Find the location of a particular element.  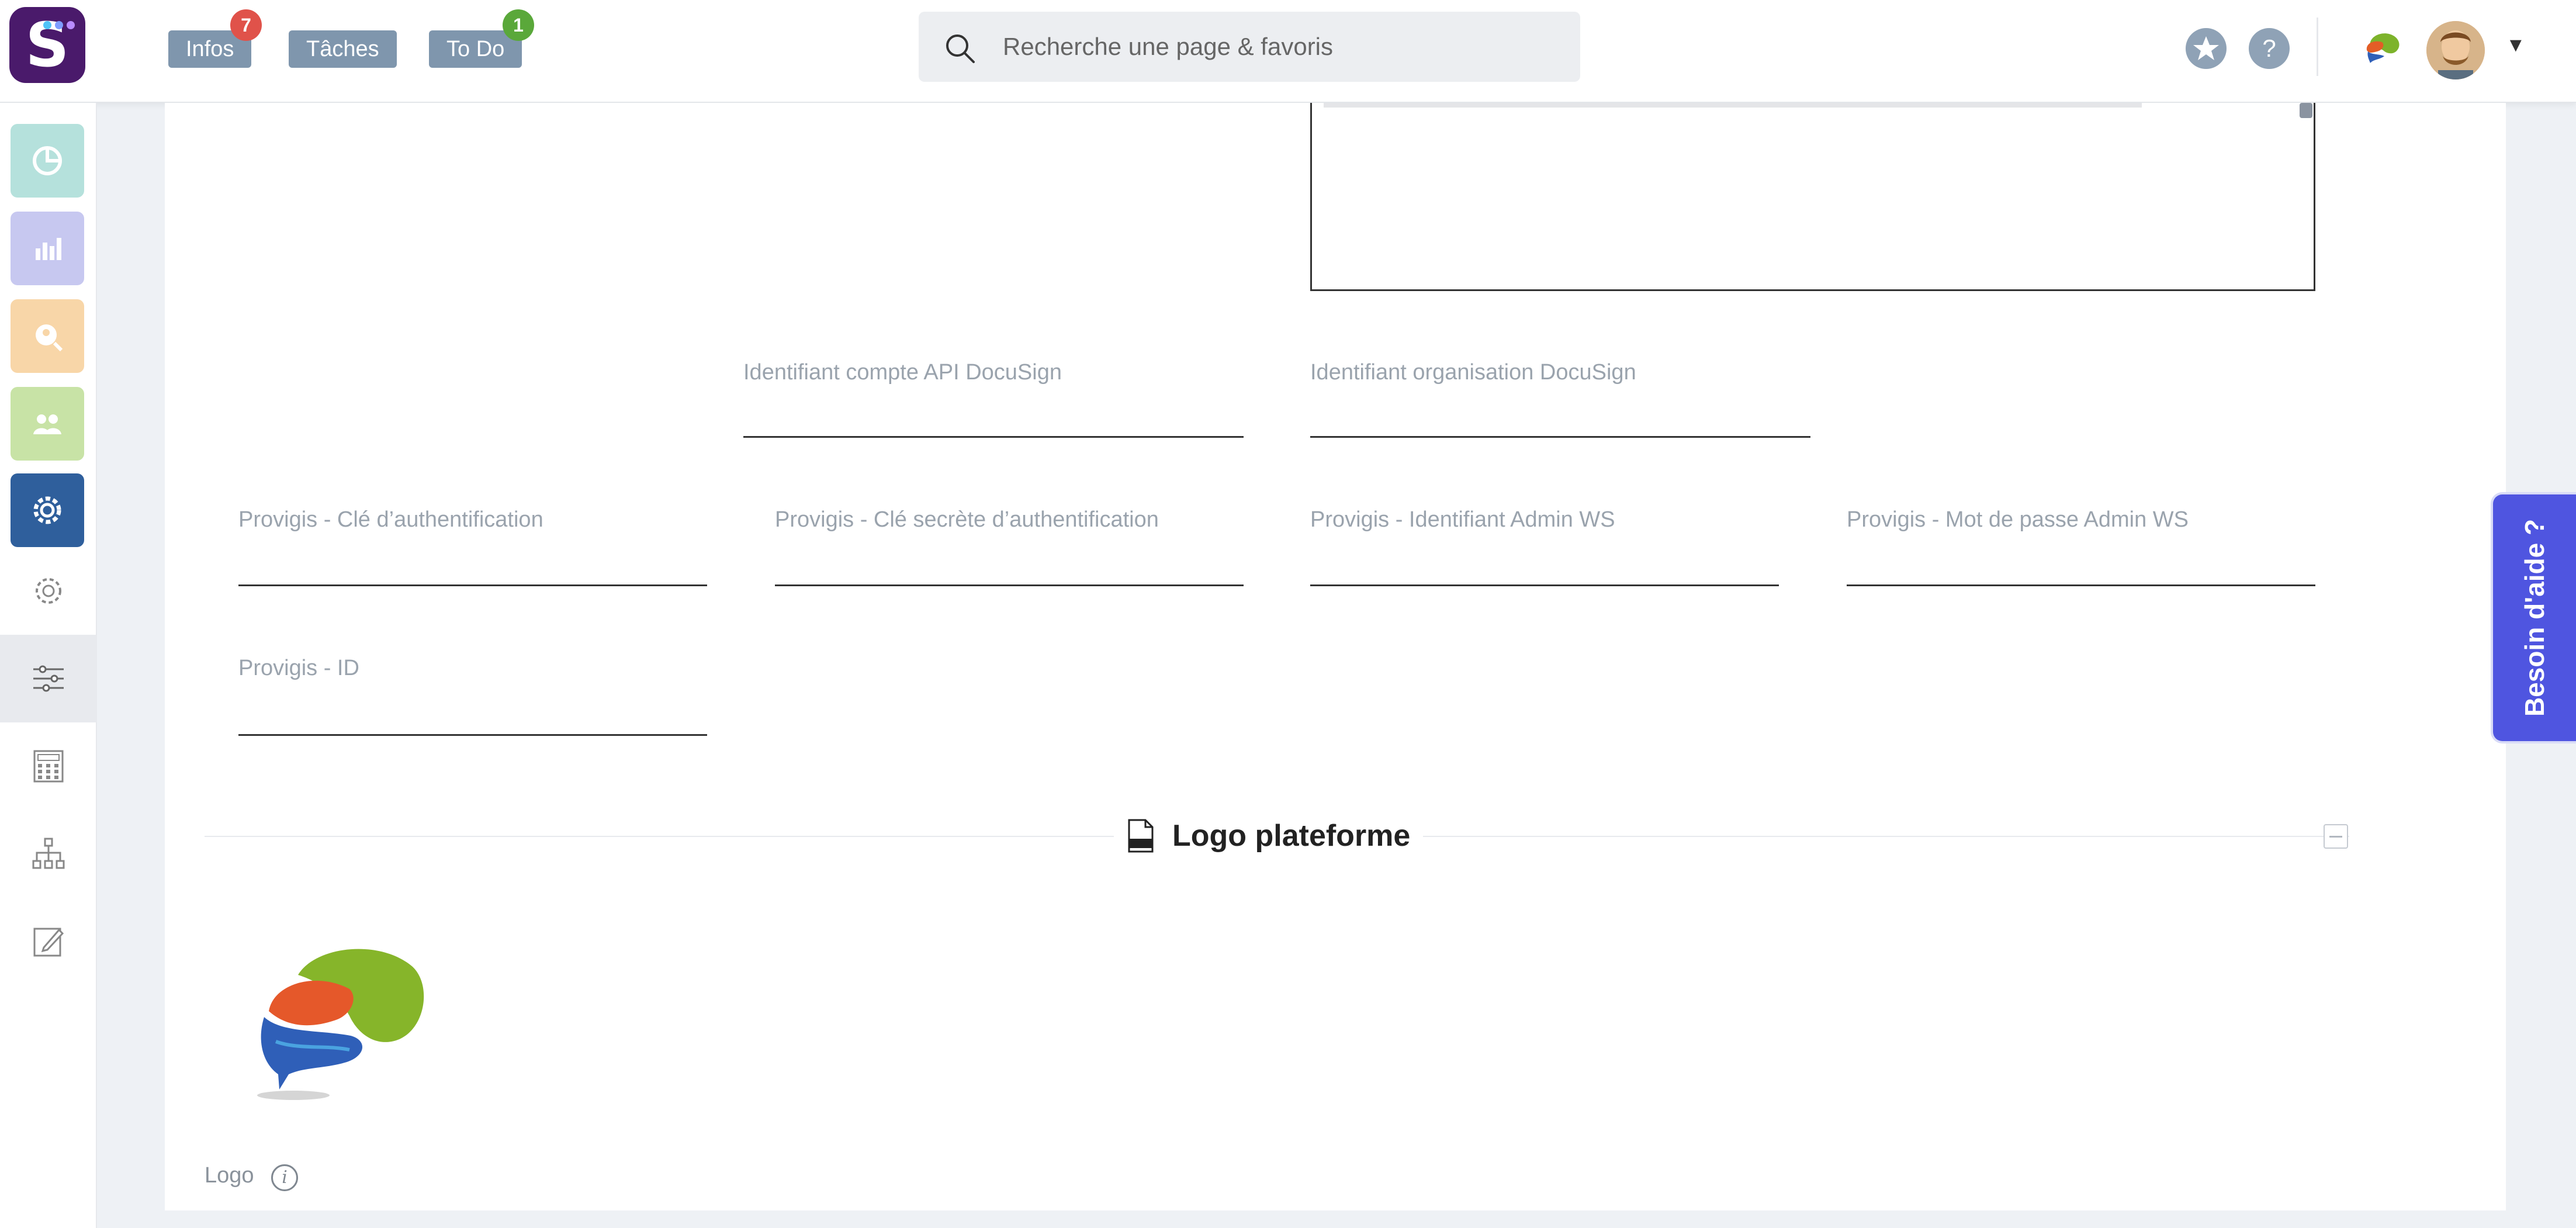

sidebar-item-dashboard is located at coordinates (47, 161).